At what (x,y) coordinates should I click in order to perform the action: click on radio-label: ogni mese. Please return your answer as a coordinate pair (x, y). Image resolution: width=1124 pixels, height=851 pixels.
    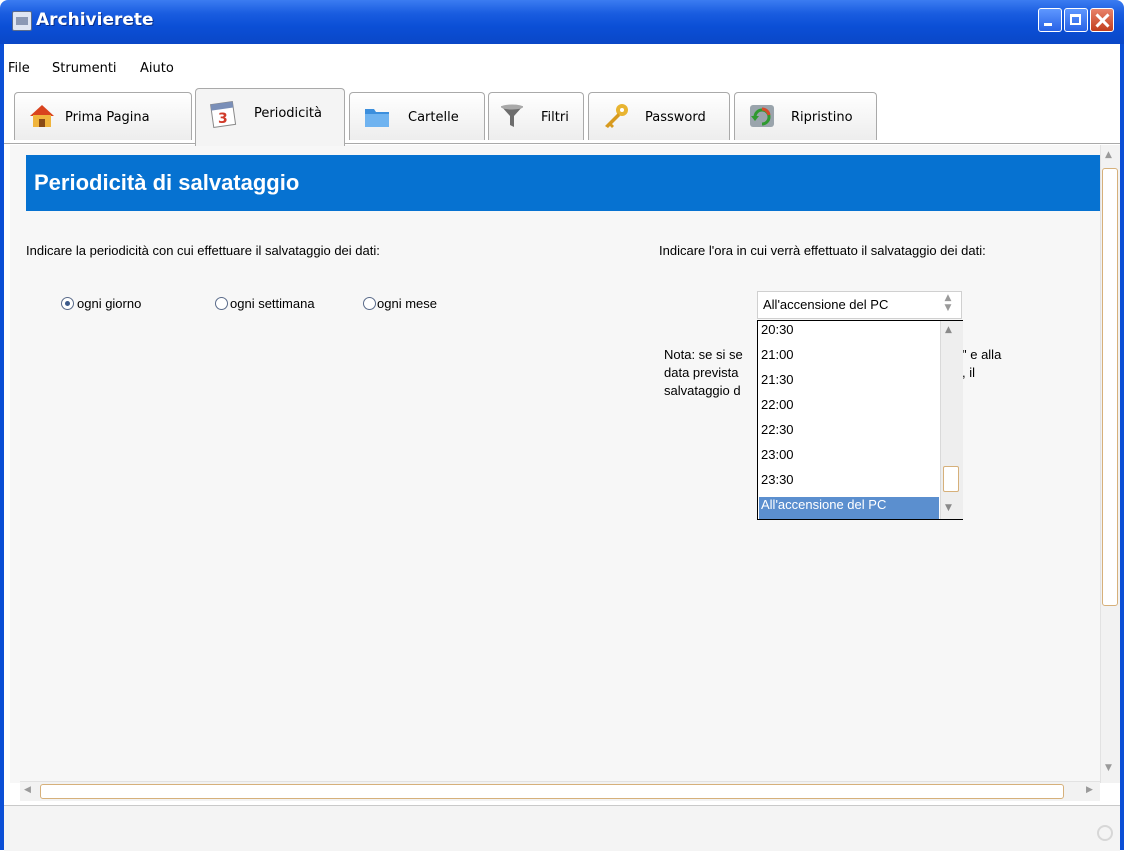
    Looking at the image, I should click on (407, 303).